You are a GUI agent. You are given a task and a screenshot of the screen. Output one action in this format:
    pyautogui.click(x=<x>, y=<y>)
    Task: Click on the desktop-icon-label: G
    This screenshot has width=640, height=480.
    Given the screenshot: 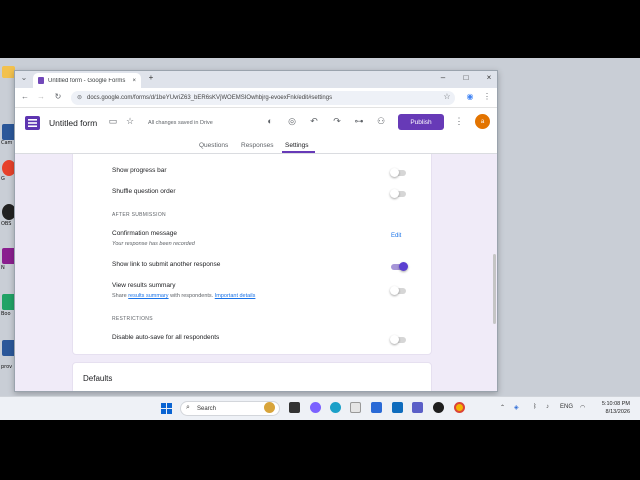 What is the action you would take?
    pyautogui.click(x=3, y=179)
    